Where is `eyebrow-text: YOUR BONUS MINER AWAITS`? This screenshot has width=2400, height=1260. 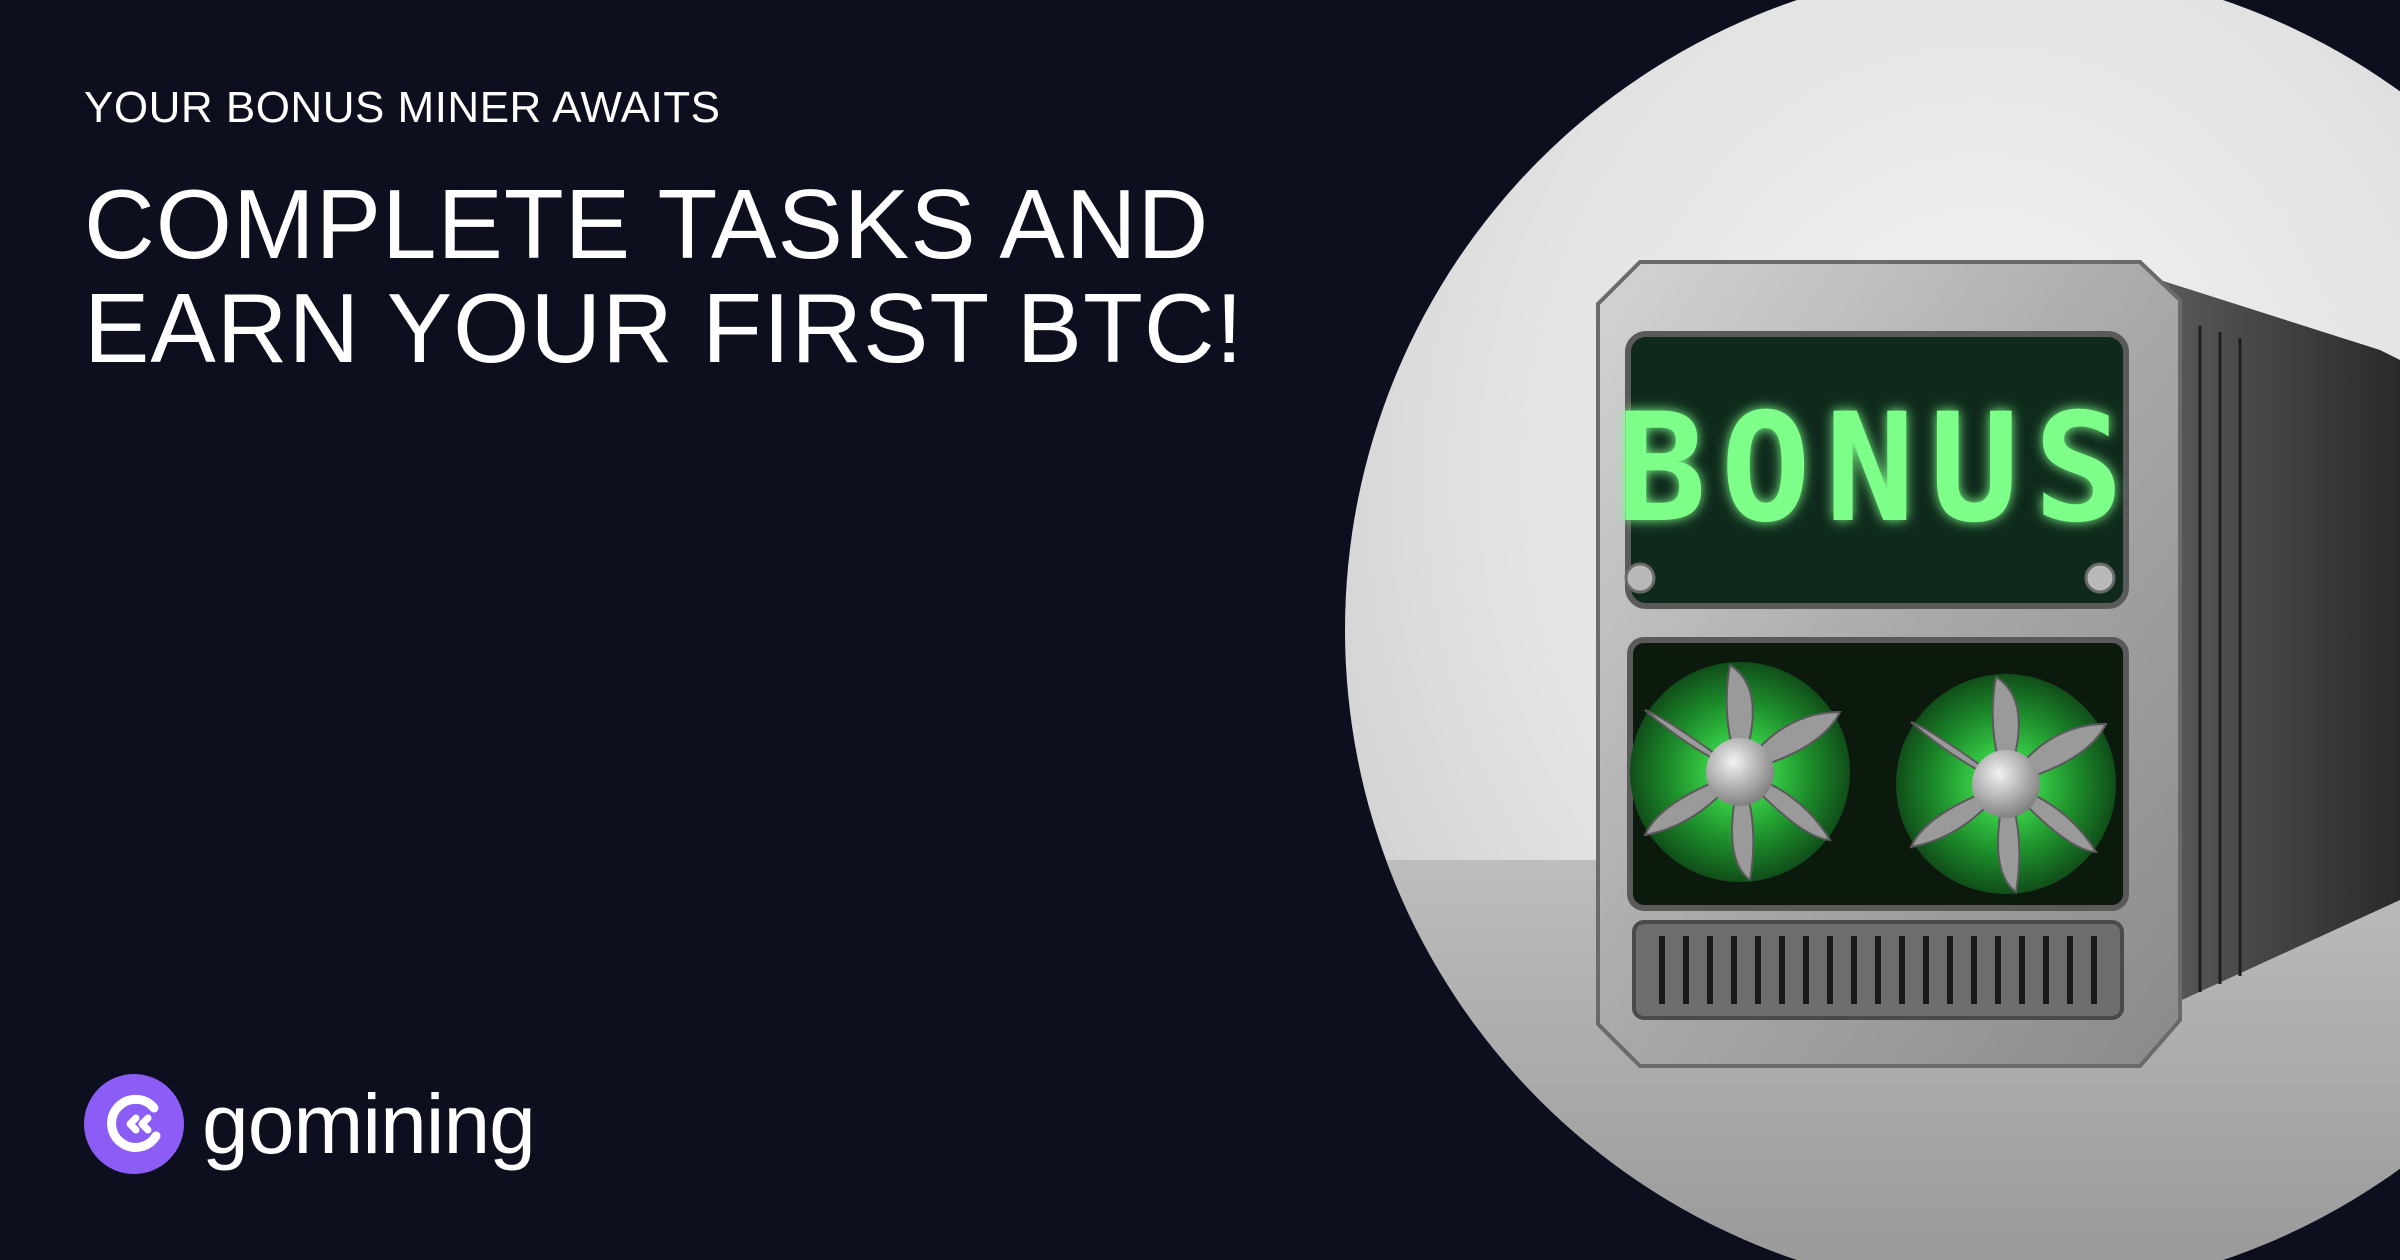 eyebrow-text: YOUR BONUS MINER AWAITS is located at coordinates (402, 107).